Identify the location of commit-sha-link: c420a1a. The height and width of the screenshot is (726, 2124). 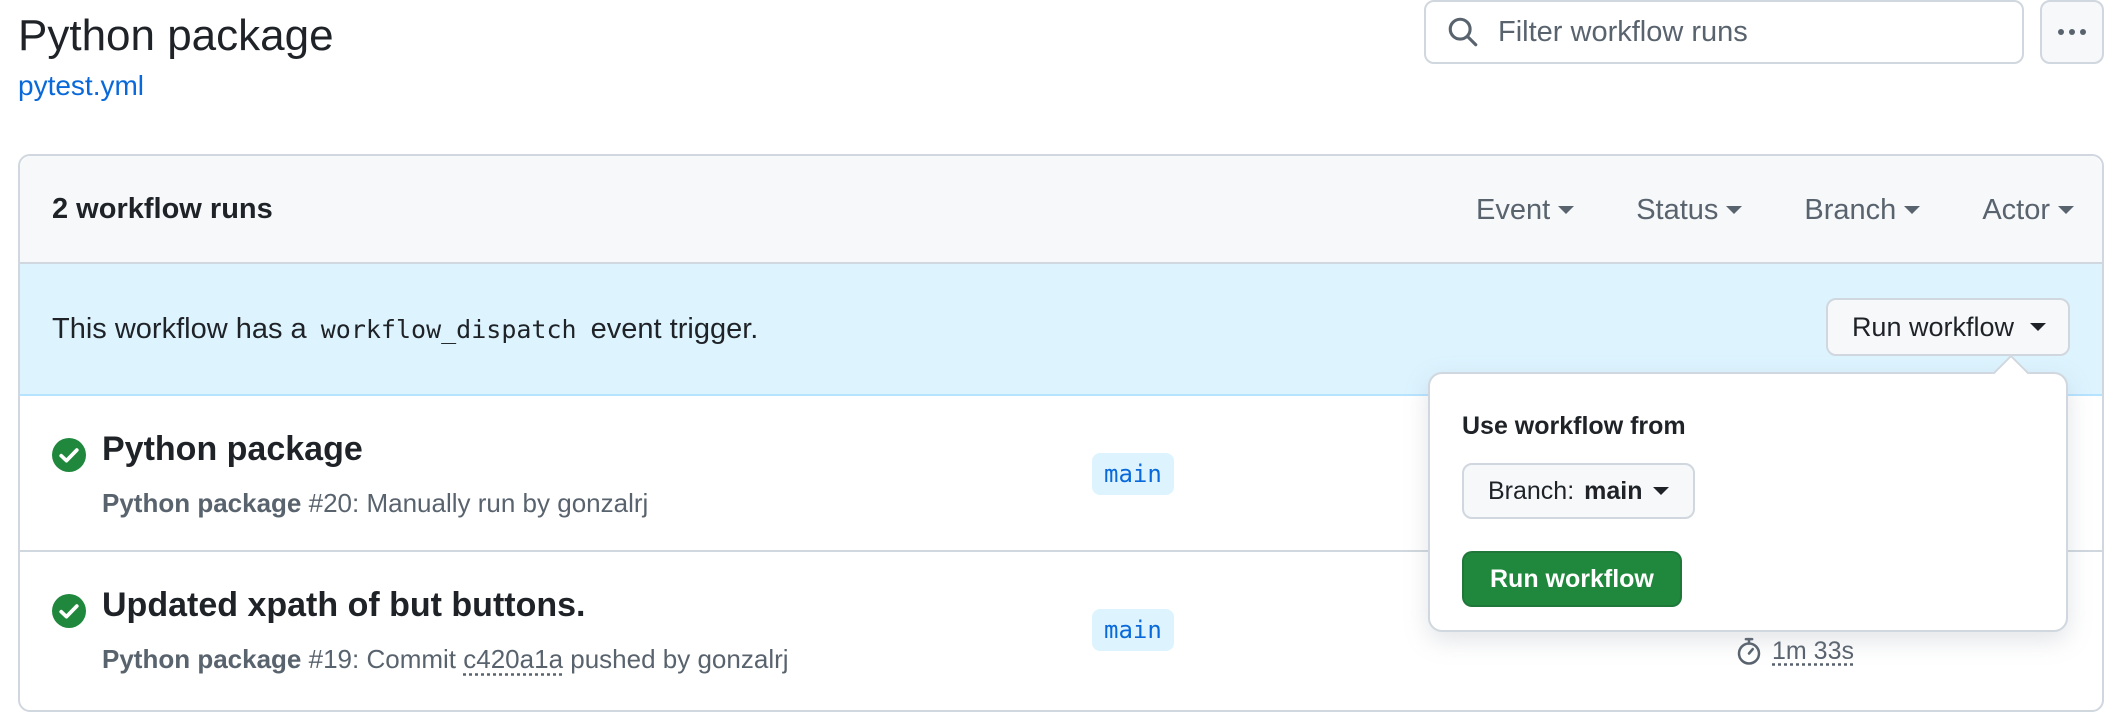
(513, 659).